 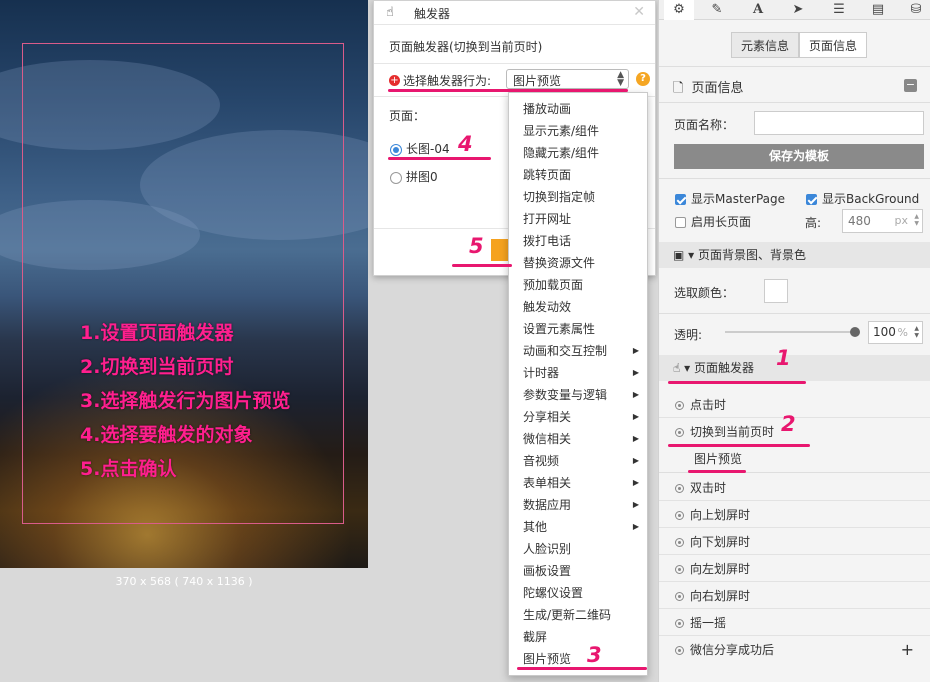 I want to click on menu-item: 切换到指定帧, so click(x=578, y=197).